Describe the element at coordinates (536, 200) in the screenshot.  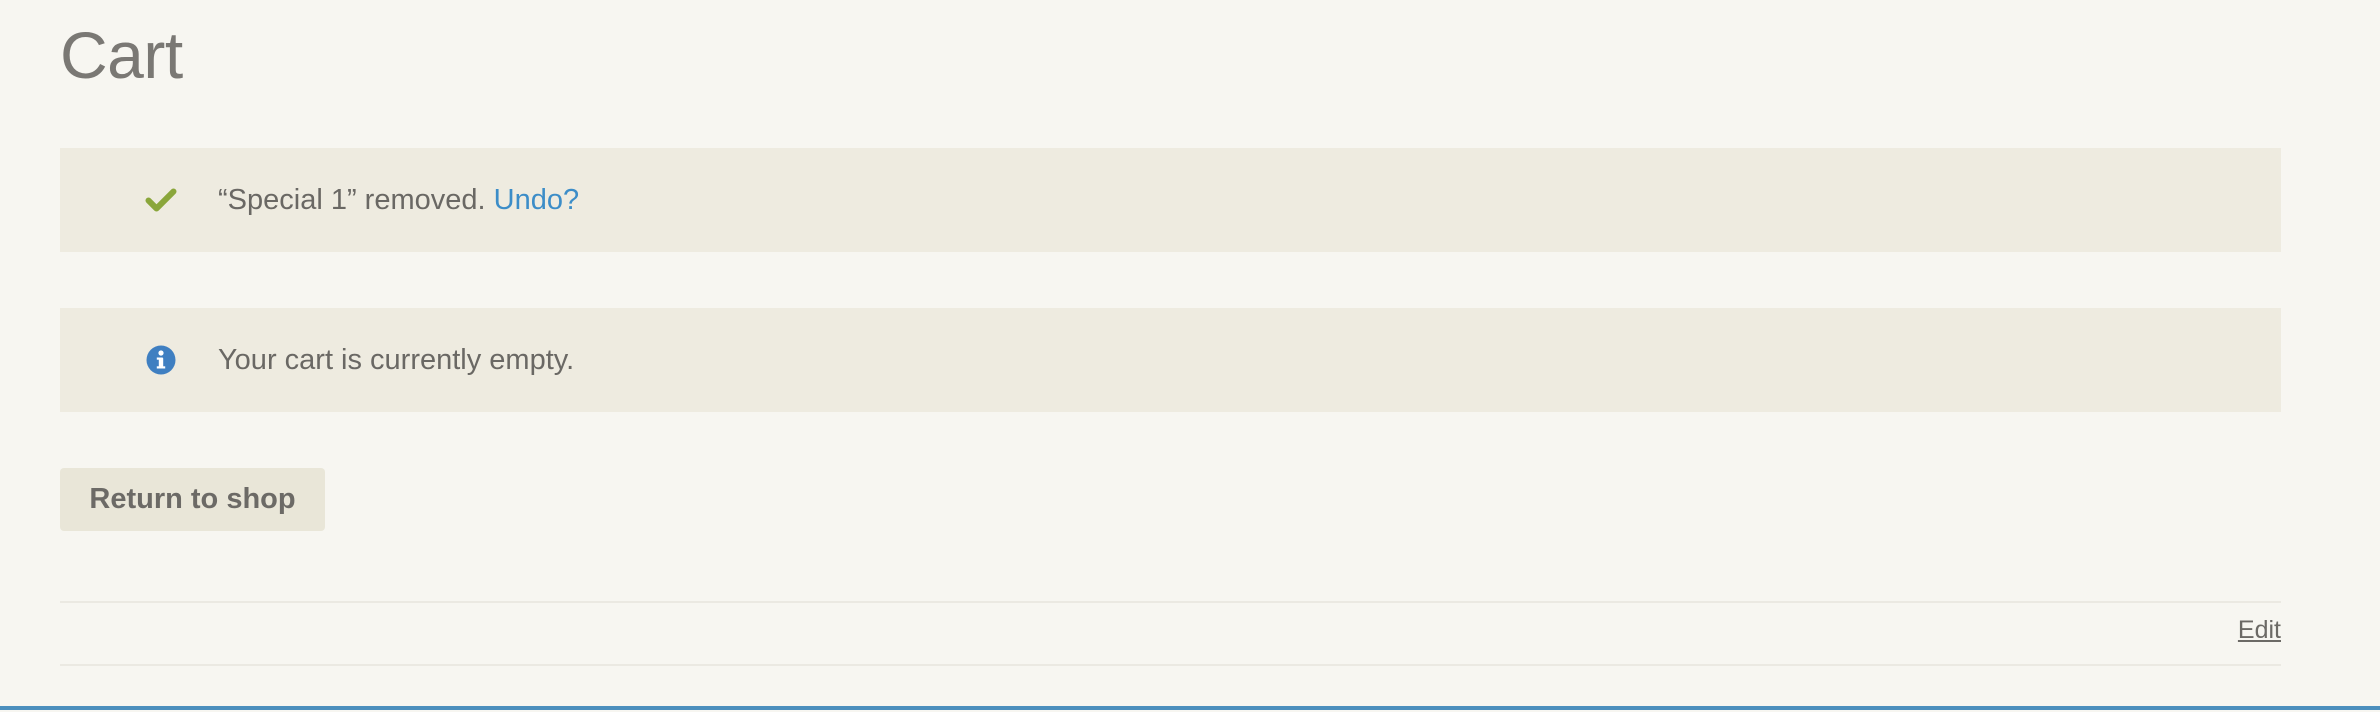
I see `undo-link: Undo?` at that location.